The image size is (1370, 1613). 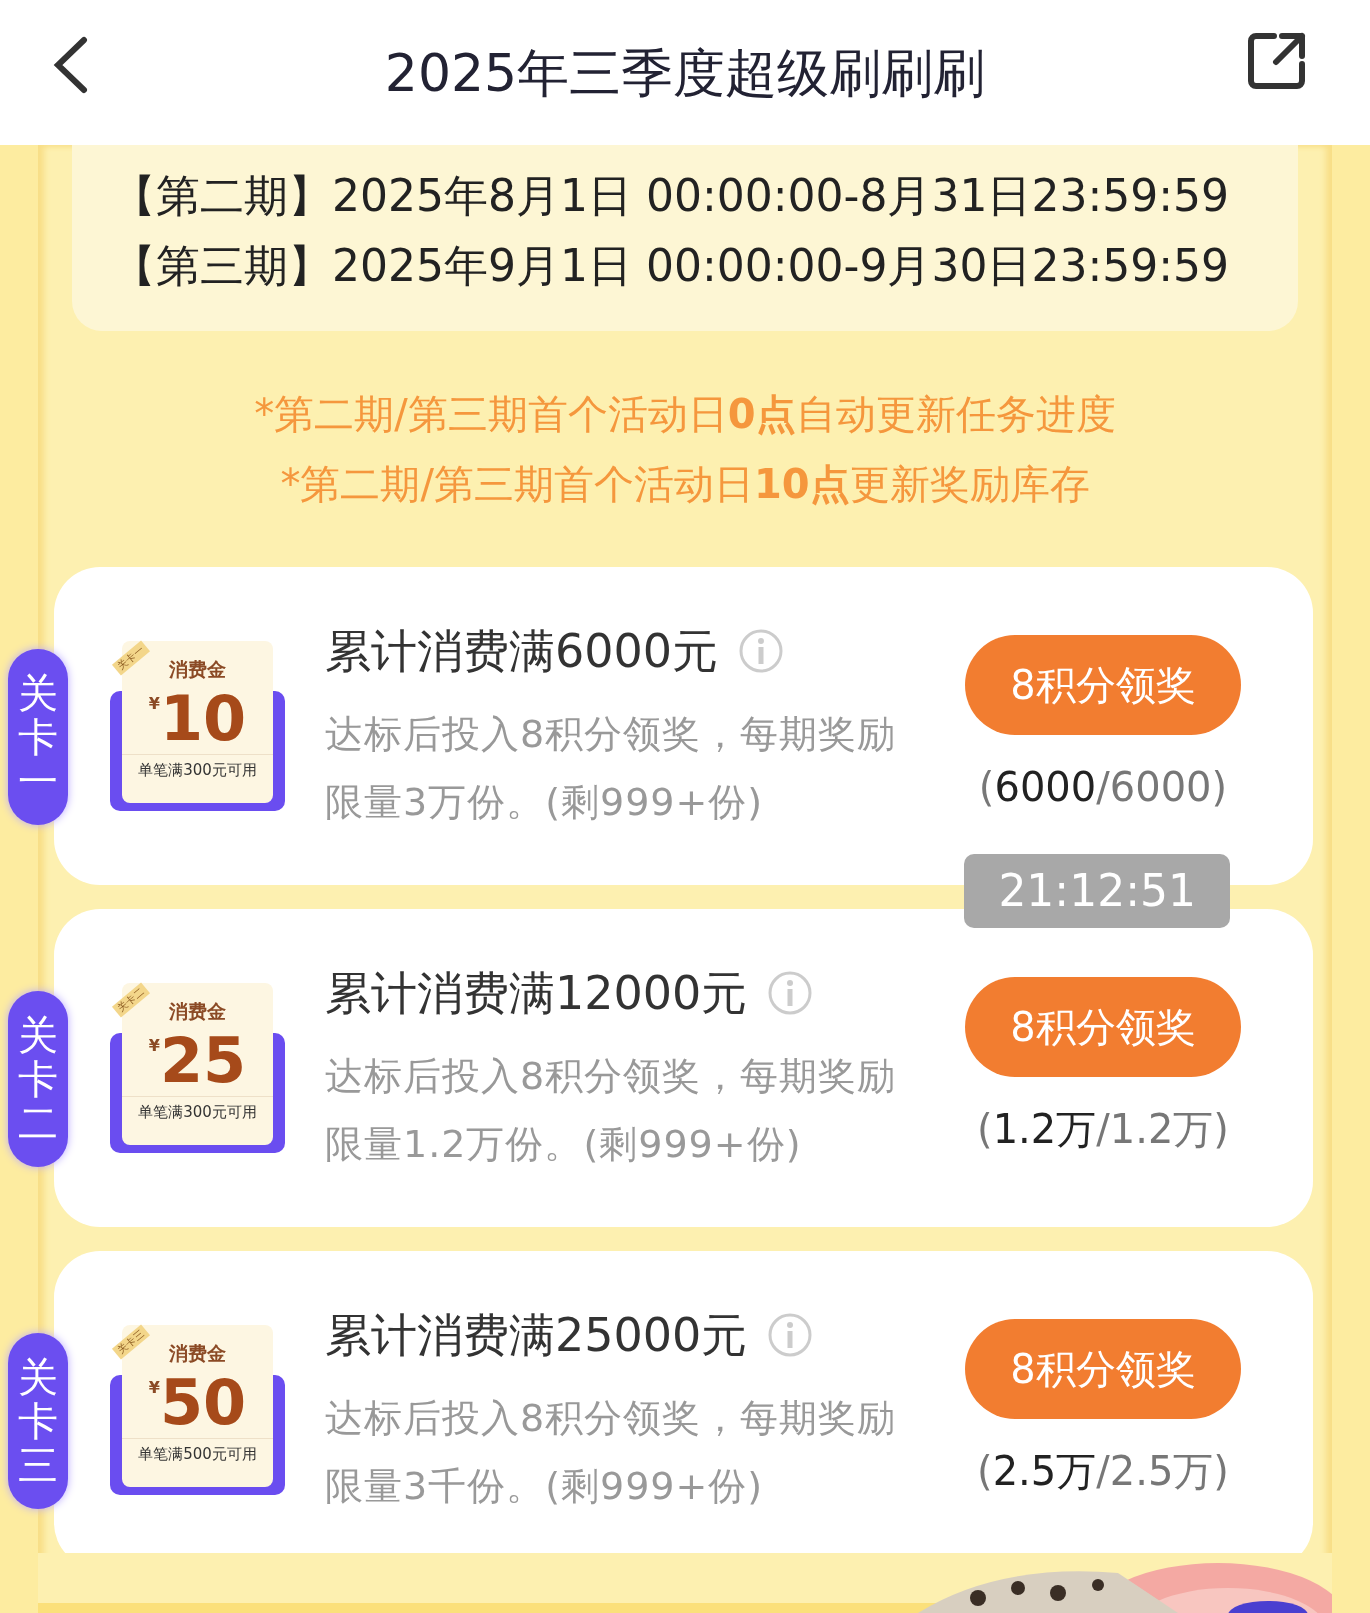 What do you see at coordinates (671, 196) in the screenshot?
I see `period-text: 【第二期】2025年8月1日 00:00:00-8月31日23:59:59` at bounding box center [671, 196].